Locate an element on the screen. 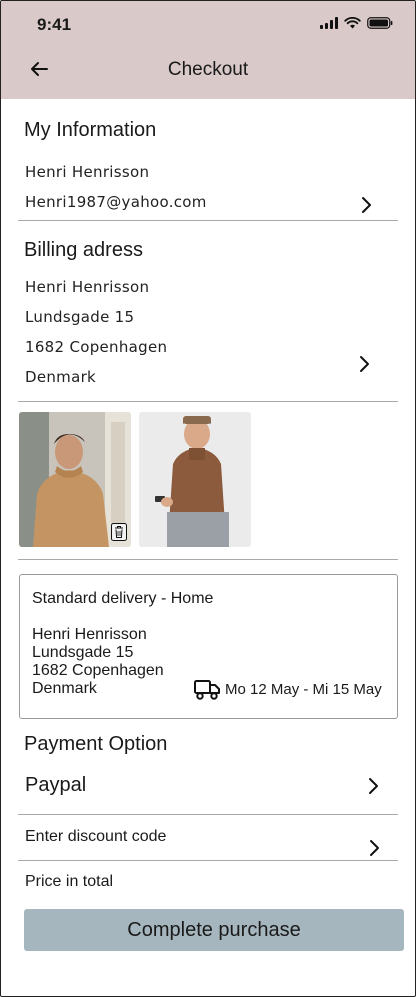 The image size is (416, 997). billing-address-title: Billing adress is located at coordinates (83, 250).